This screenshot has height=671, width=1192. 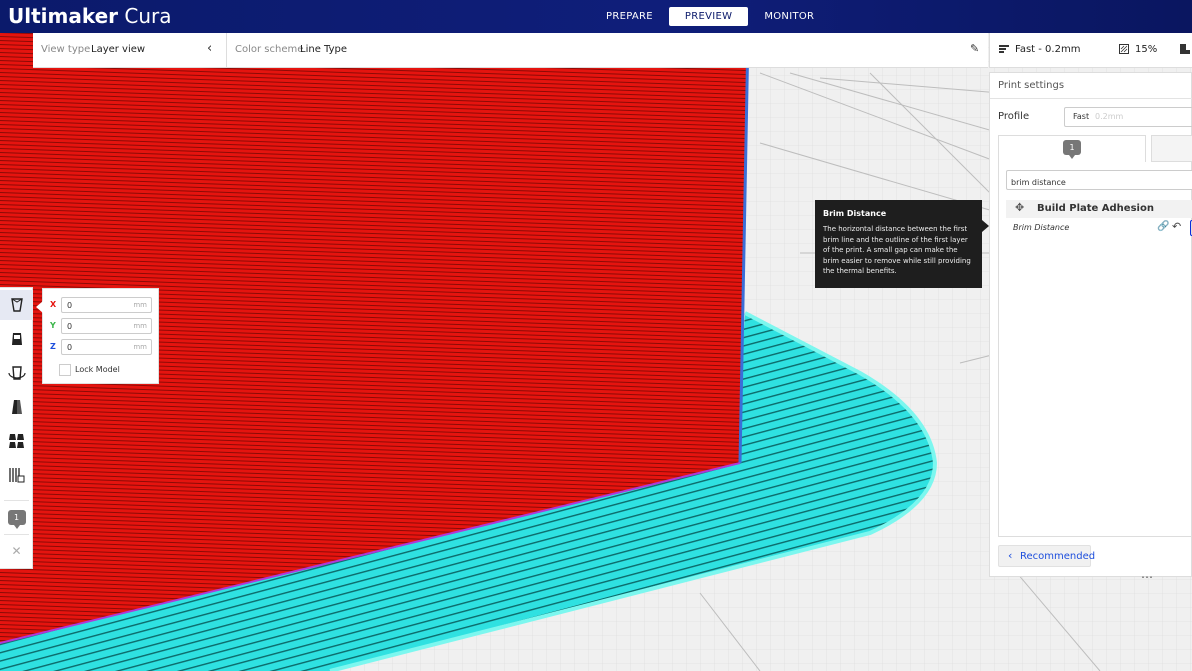 I want to click on settings-list, so click(x=1095, y=349).